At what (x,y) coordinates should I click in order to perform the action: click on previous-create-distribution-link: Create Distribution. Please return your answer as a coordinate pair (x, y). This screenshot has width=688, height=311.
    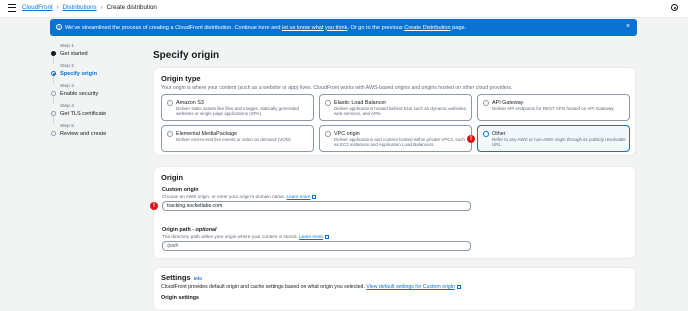
    Looking at the image, I should click on (427, 28).